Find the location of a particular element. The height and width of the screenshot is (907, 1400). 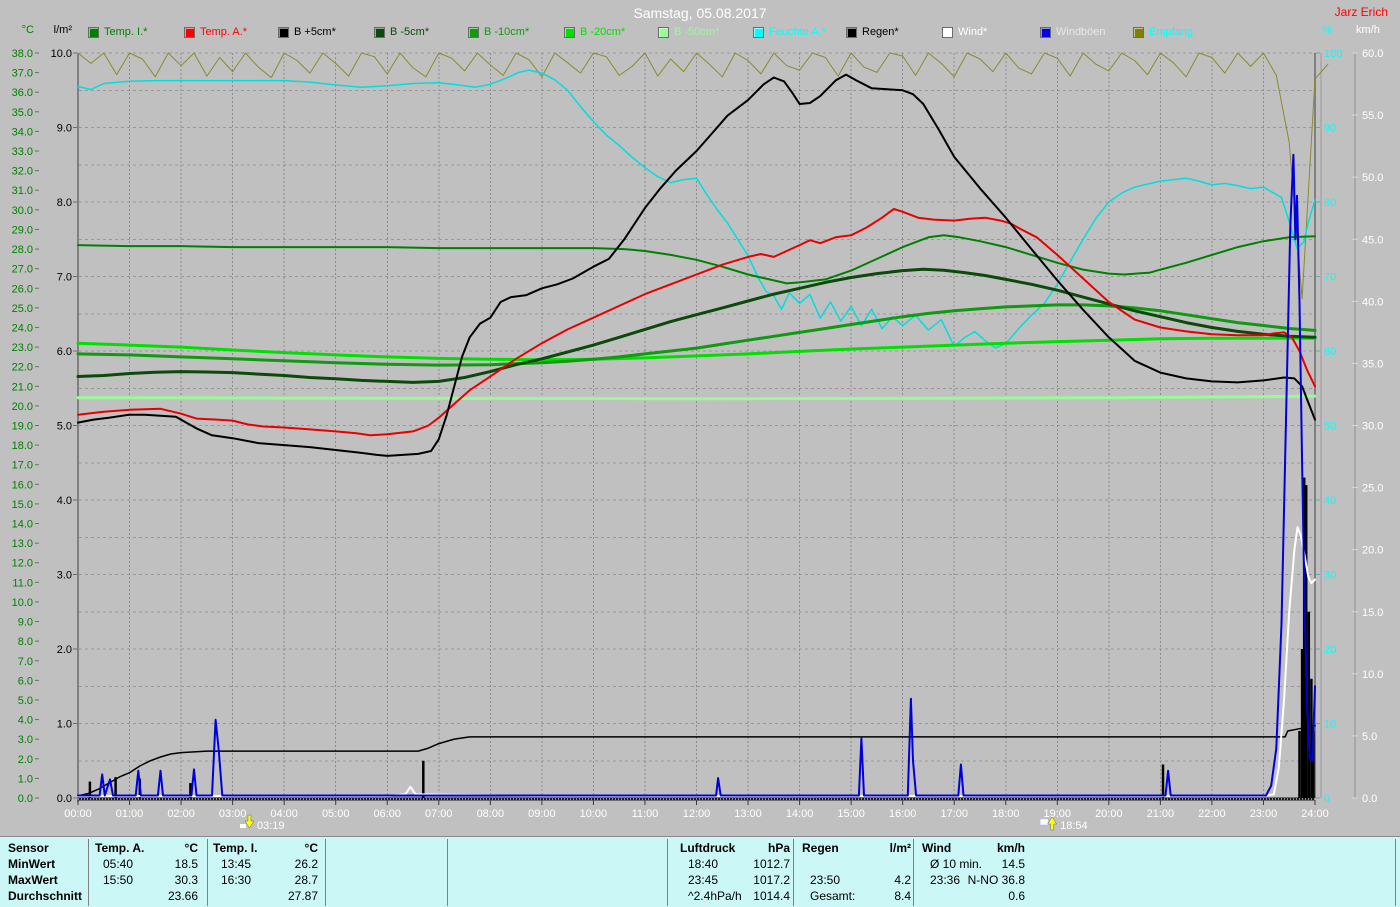

rain-tick-label: 5.0 is located at coordinates (64, 427).